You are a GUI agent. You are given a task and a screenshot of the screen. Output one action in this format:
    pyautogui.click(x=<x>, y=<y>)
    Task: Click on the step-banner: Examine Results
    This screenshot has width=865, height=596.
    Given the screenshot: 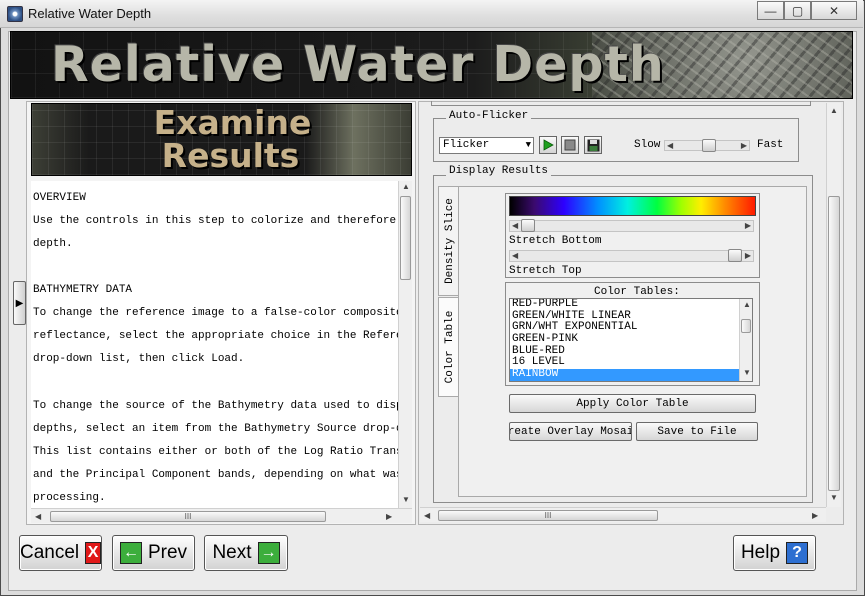 What is the action you would take?
    pyautogui.click(x=221, y=139)
    